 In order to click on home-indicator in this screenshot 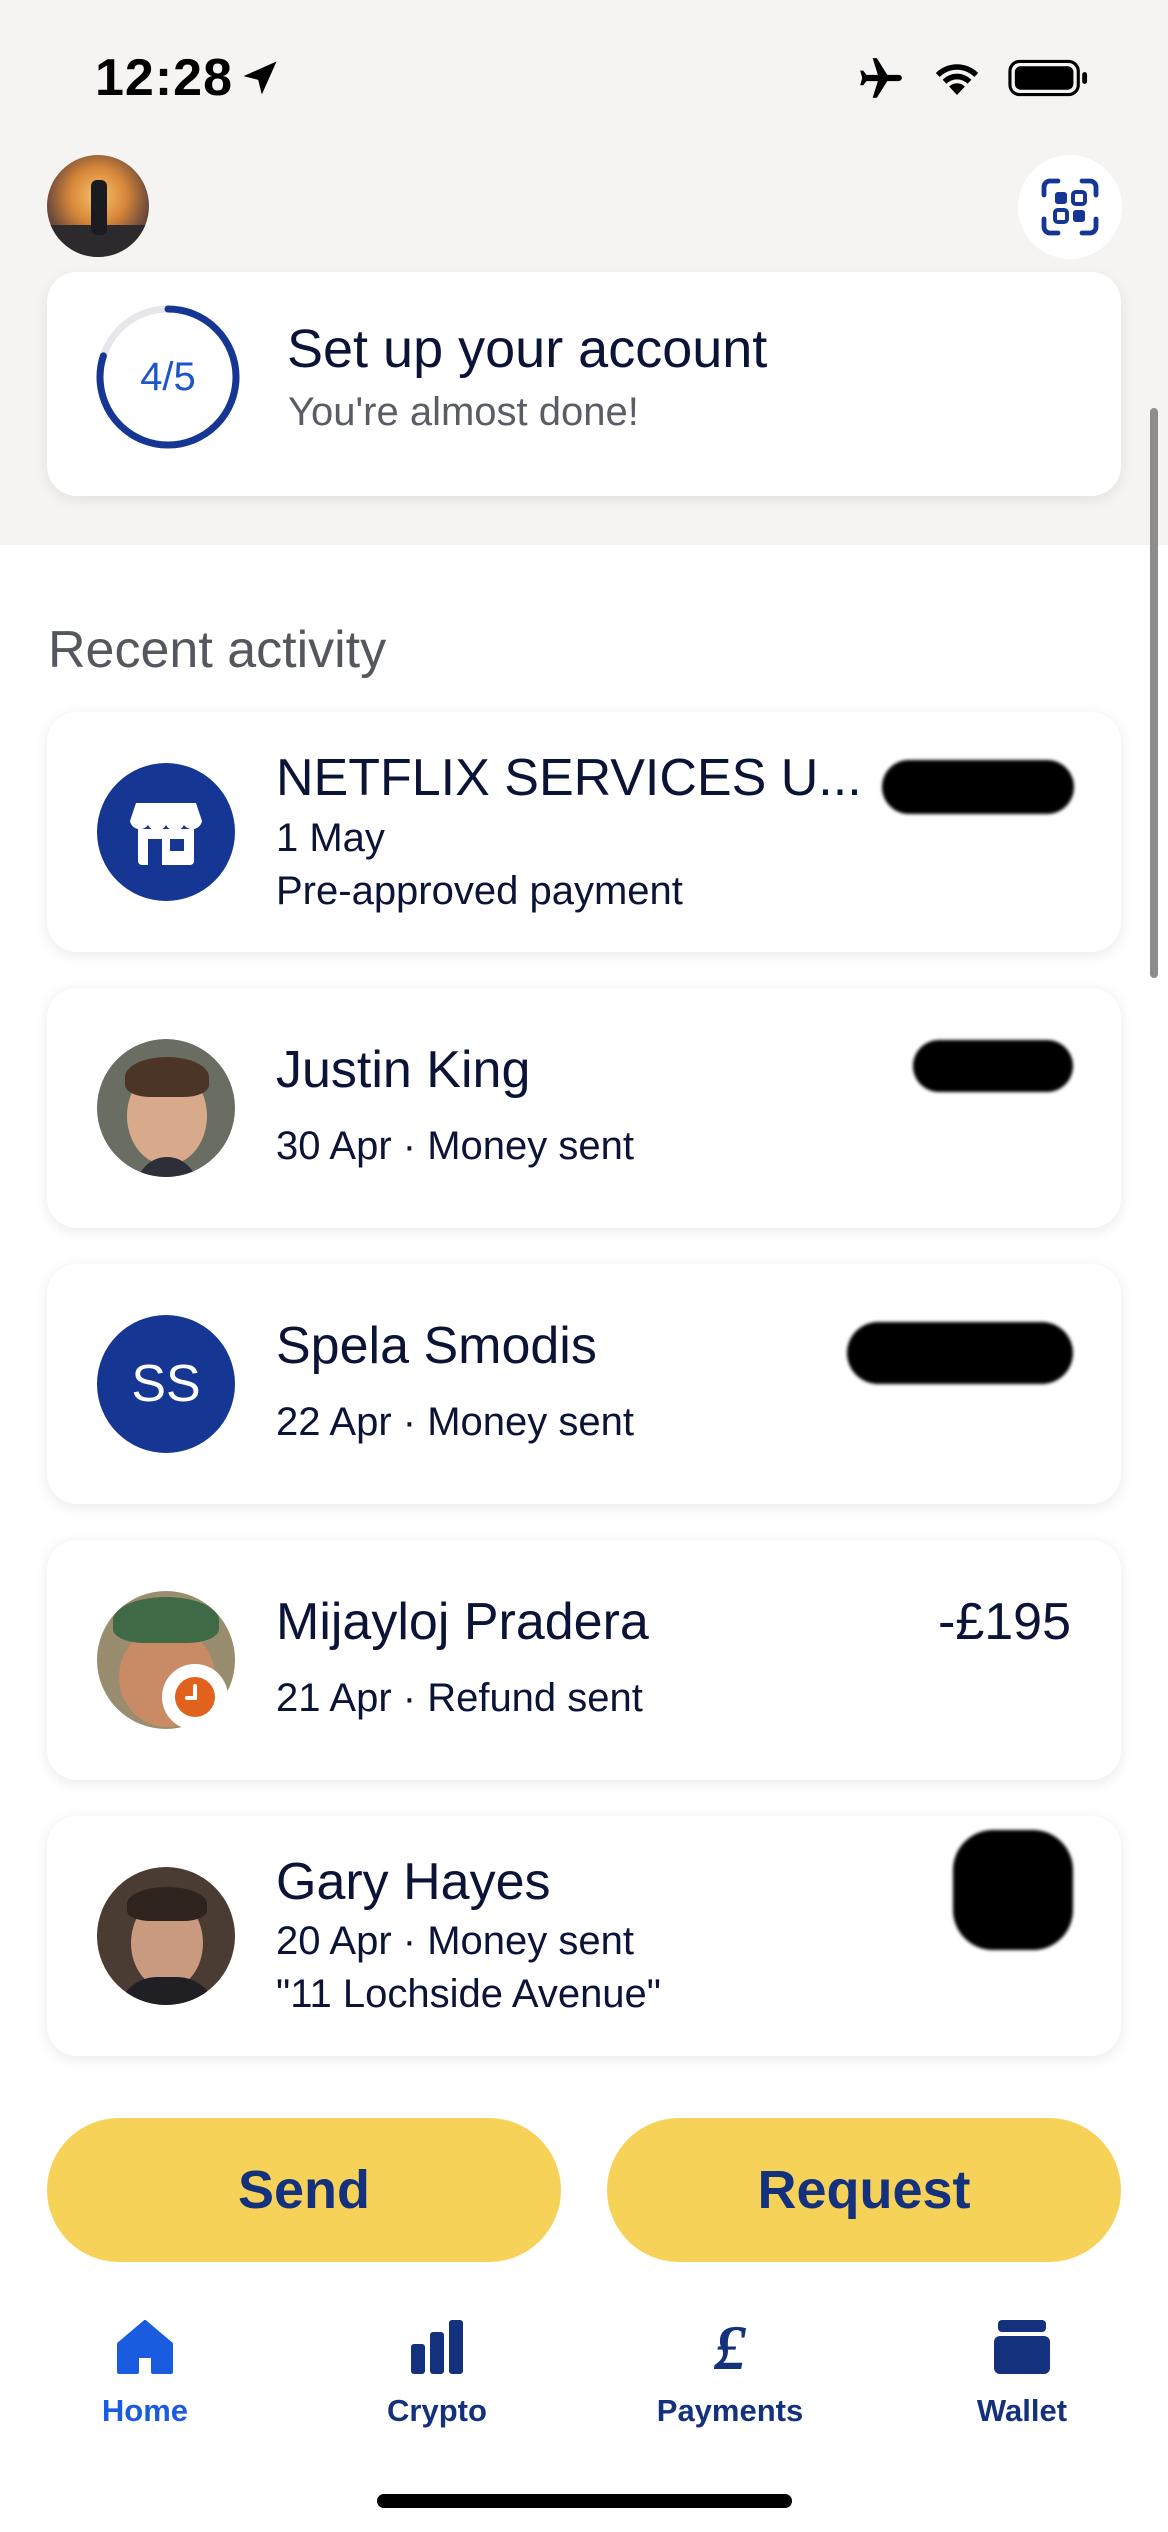, I will do `click(584, 2501)`.